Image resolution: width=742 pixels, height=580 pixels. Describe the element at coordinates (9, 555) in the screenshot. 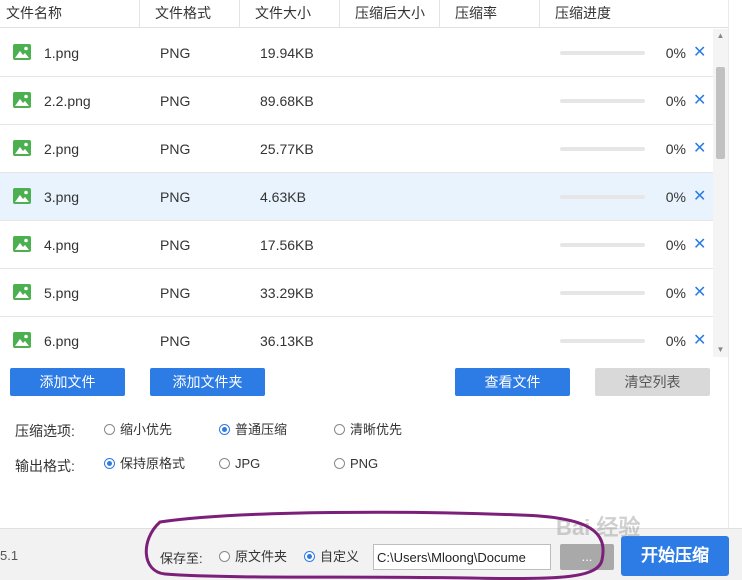

I see `version-text: 5.1` at that location.